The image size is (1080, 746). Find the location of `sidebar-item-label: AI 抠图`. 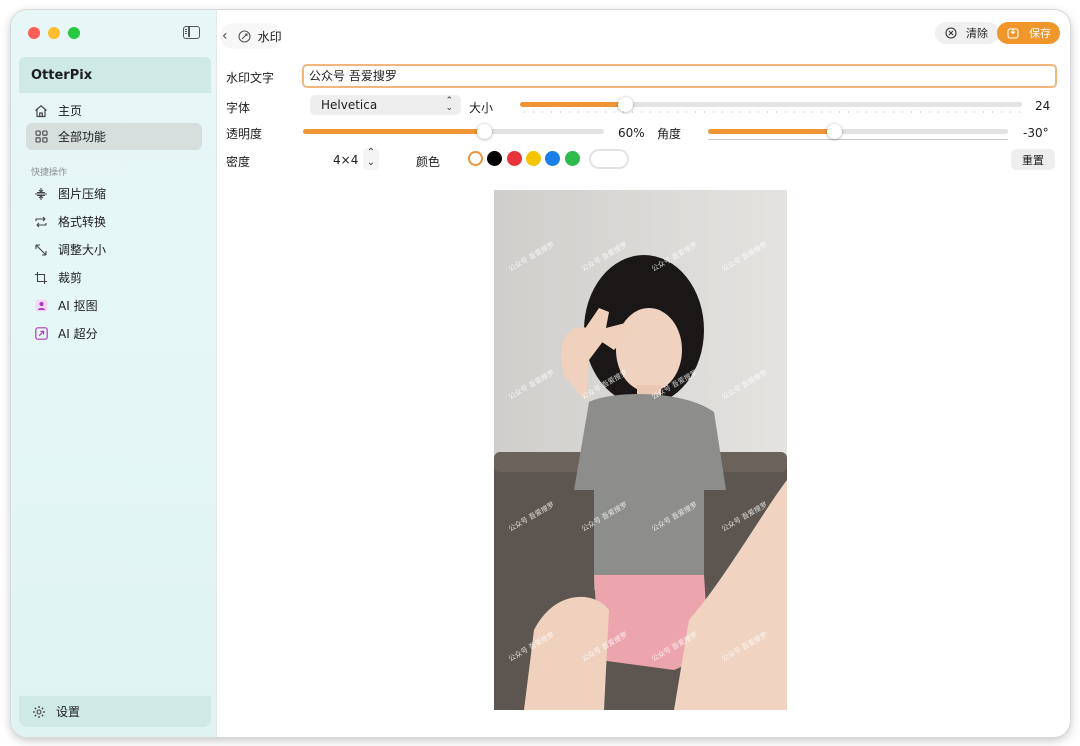

sidebar-item-label: AI 抠图 is located at coordinates (78, 306).